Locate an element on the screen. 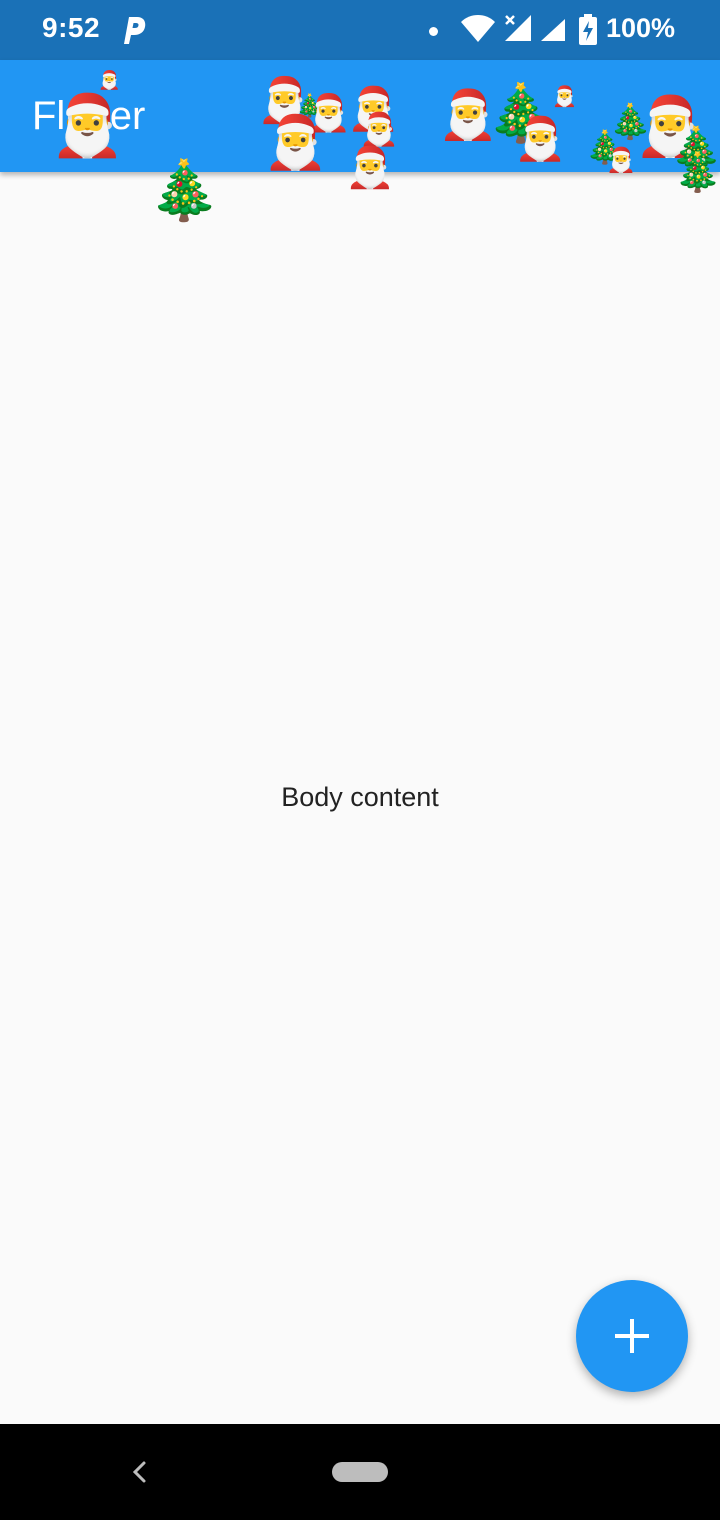 This screenshot has width=720, height=1520. add-fab-button is located at coordinates (632, 1336).